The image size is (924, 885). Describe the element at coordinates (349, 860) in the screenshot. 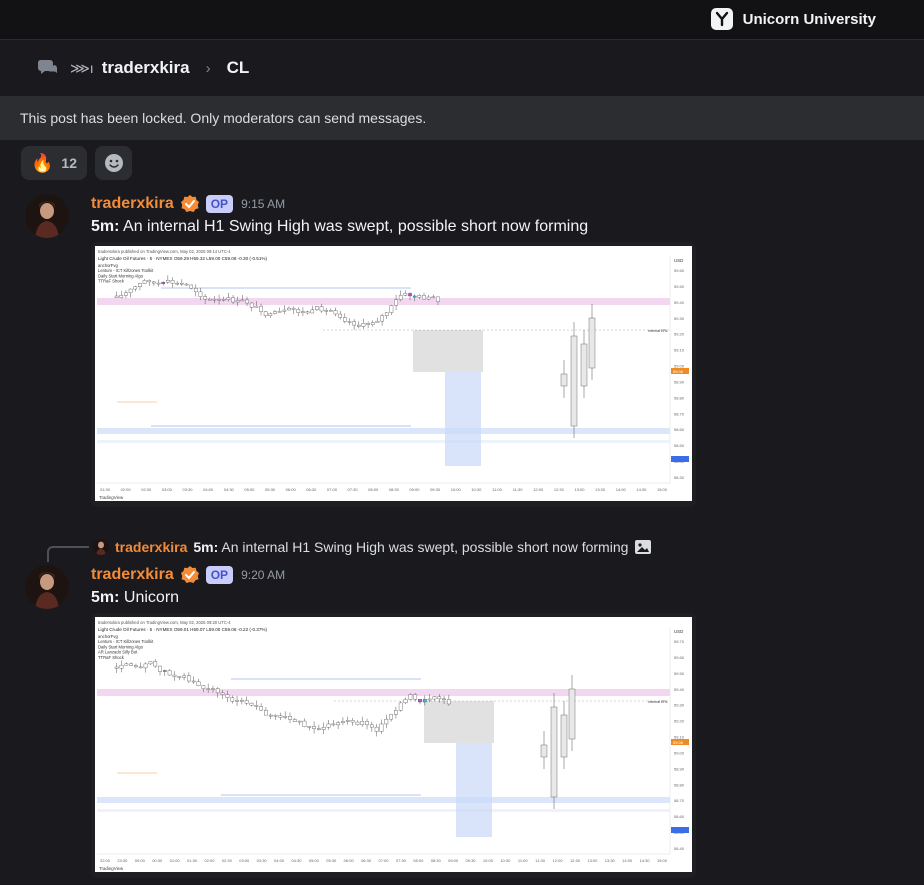

I see `time-tick-label: 06:00` at that location.